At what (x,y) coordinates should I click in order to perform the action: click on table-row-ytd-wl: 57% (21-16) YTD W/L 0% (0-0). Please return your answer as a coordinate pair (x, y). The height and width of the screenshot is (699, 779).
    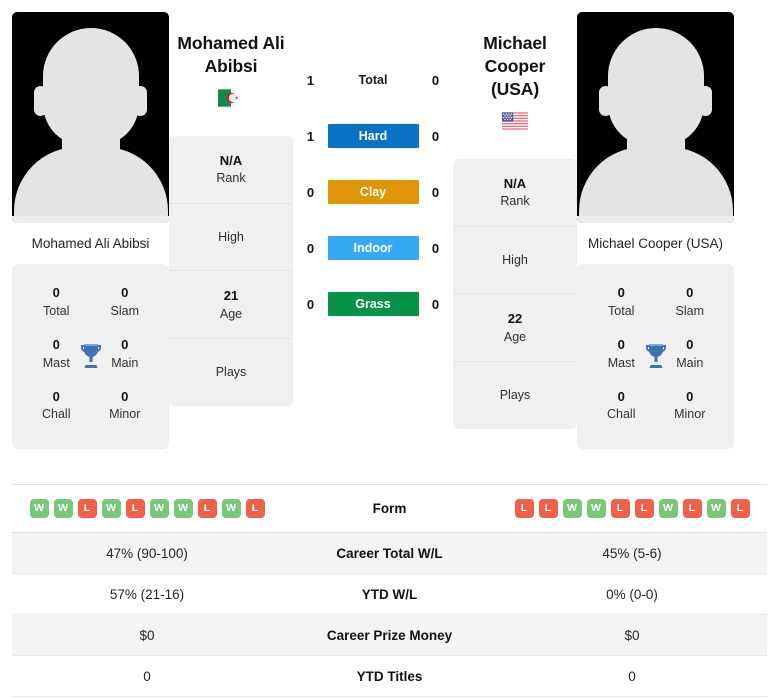
    Looking at the image, I should click on (389, 594).